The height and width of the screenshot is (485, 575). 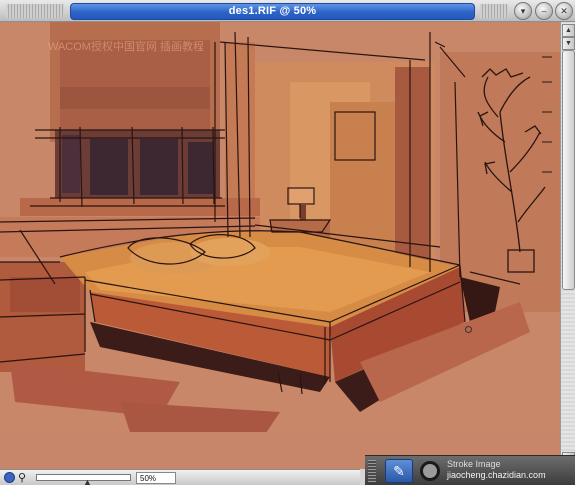 What do you see at coordinates (430, 471) in the screenshot?
I see `circle-brush-icon` at bounding box center [430, 471].